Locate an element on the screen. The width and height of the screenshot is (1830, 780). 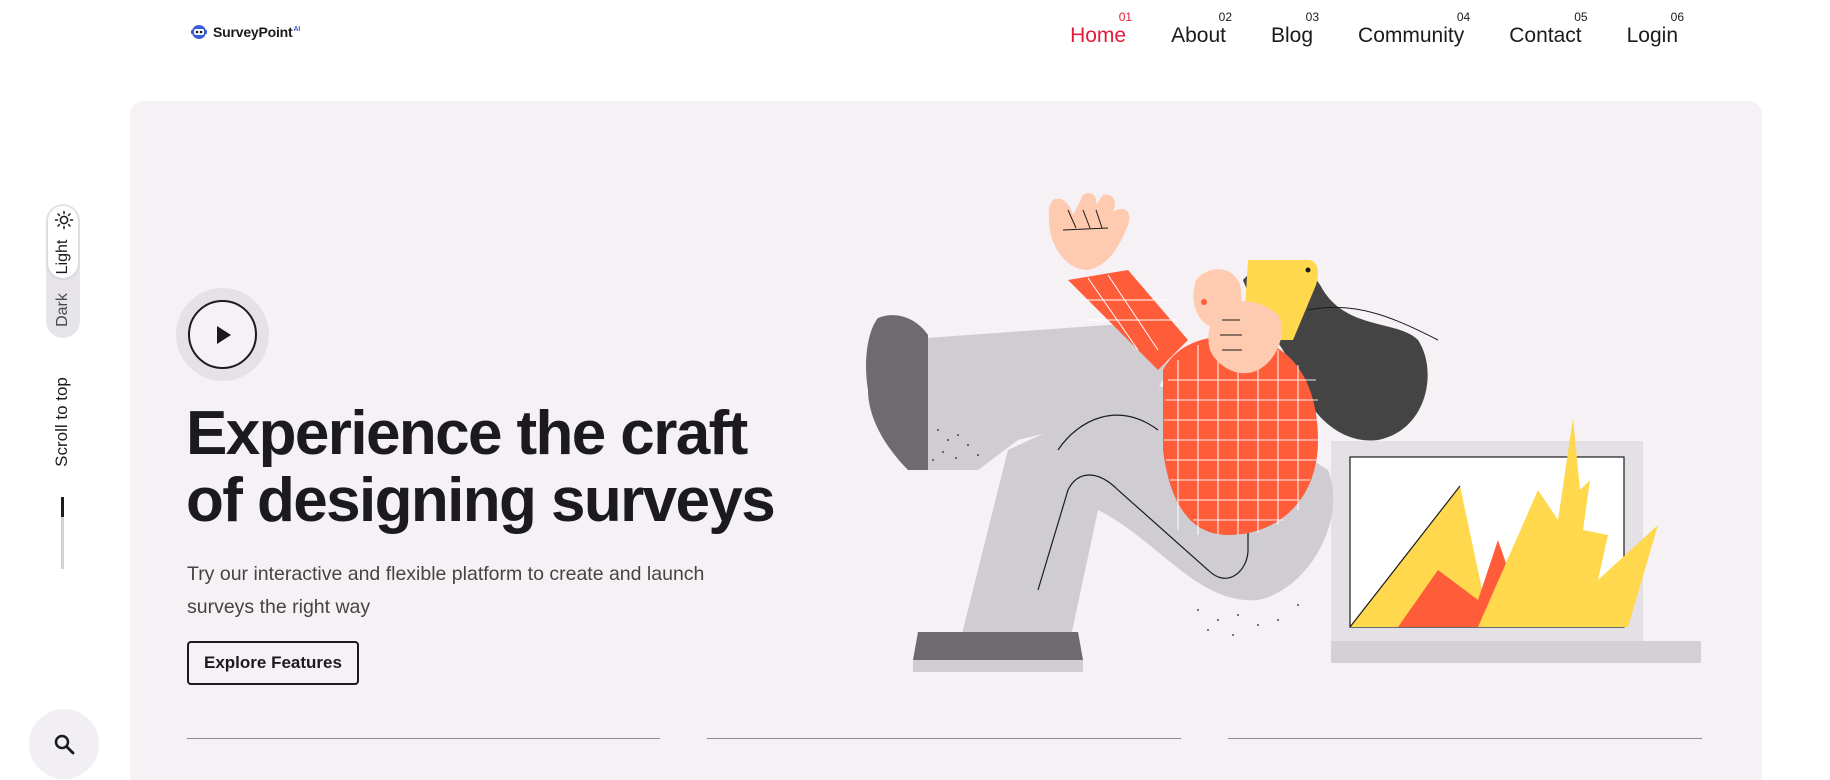
nav-label: Login is located at coordinates (1652, 35).